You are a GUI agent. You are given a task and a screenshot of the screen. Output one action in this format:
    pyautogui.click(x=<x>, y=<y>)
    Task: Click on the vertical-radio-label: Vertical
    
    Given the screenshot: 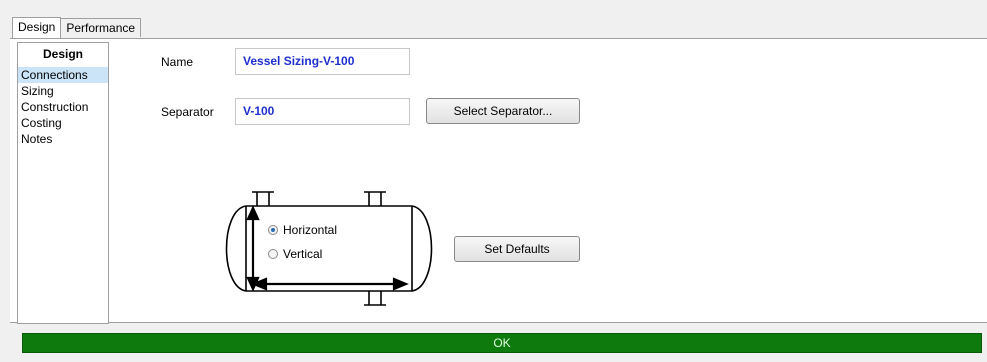 What is the action you would take?
    pyautogui.click(x=303, y=254)
    